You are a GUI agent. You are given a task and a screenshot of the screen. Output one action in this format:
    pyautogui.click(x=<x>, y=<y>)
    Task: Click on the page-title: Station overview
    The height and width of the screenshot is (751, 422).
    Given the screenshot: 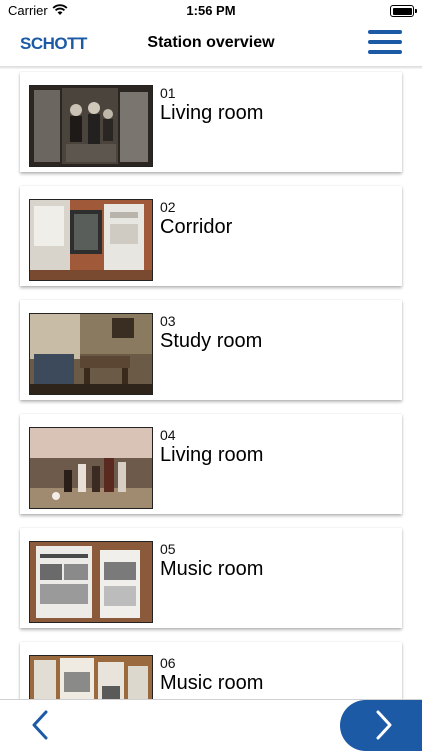 What is the action you would take?
    pyautogui.click(x=211, y=42)
    